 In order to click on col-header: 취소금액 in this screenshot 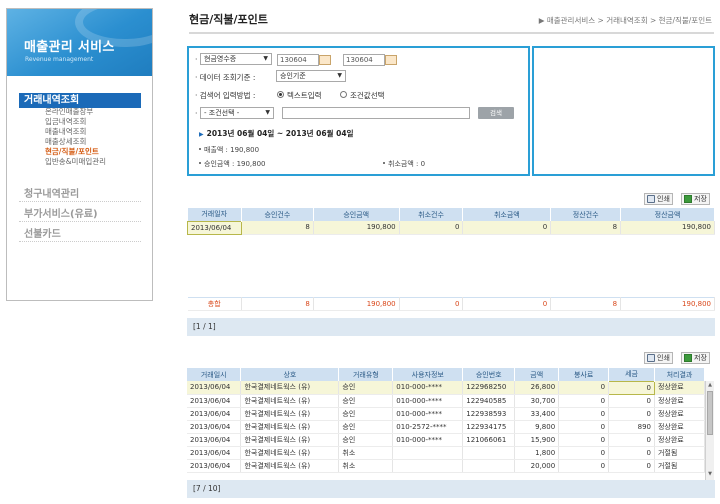, I will do `click(507, 214)`.